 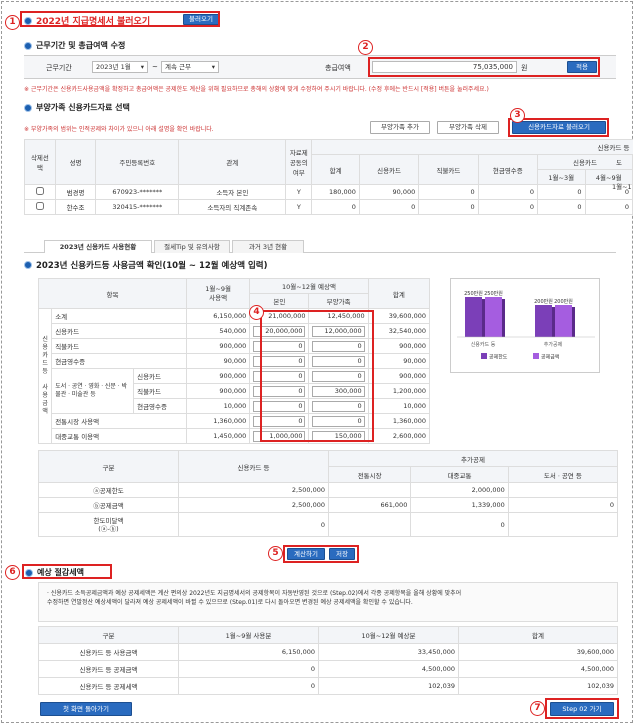 What do you see at coordinates (45, 355) in the screenshot?
I see `side-label-1: 신용카드등` at bounding box center [45, 355].